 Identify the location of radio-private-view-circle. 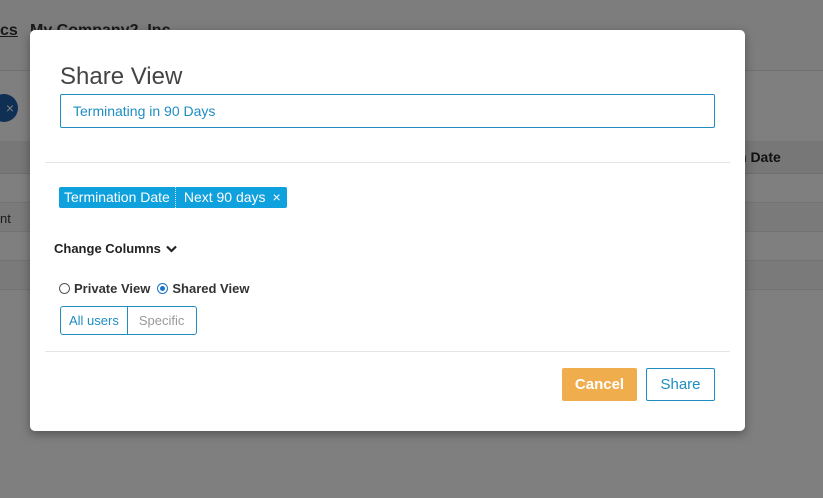
(64, 288).